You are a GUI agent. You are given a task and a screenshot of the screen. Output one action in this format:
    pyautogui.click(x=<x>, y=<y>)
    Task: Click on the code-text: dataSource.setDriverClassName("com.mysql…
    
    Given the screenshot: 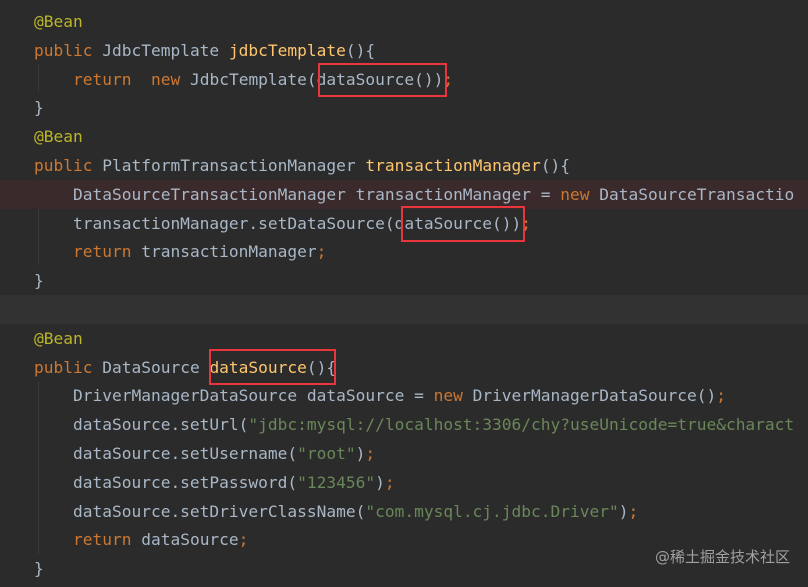 What is the action you would take?
    pyautogui.click(x=336, y=511)
    